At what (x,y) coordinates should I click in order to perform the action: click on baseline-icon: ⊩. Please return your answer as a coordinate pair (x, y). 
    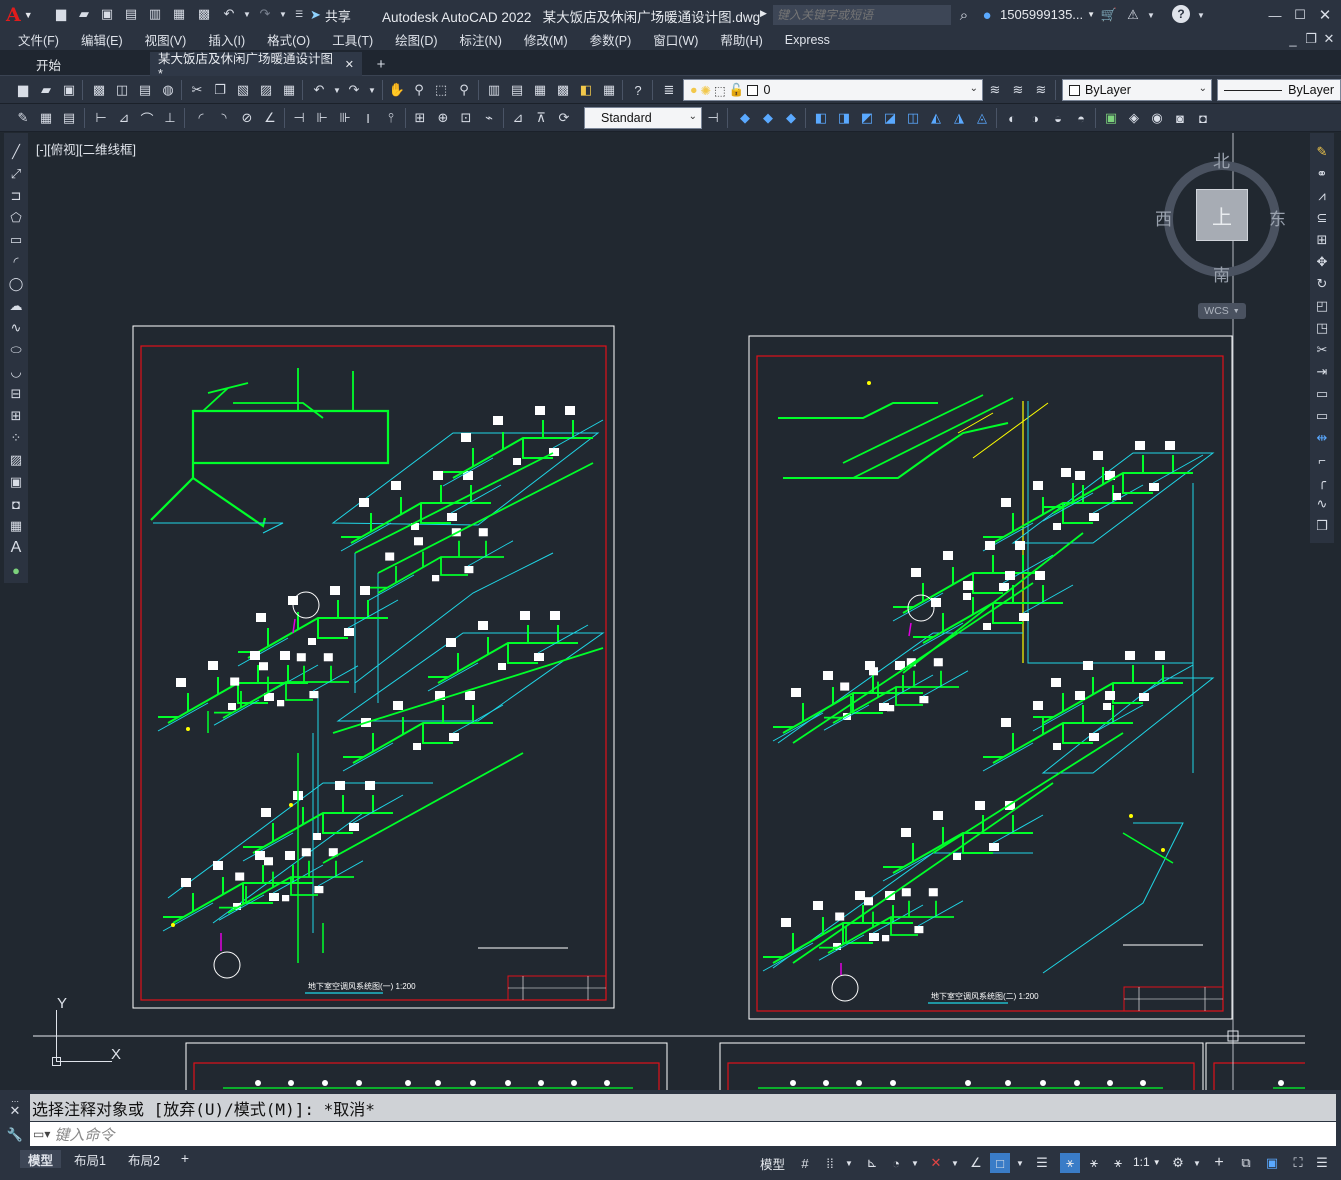
    Looking at the image, I should click on (322, 118).